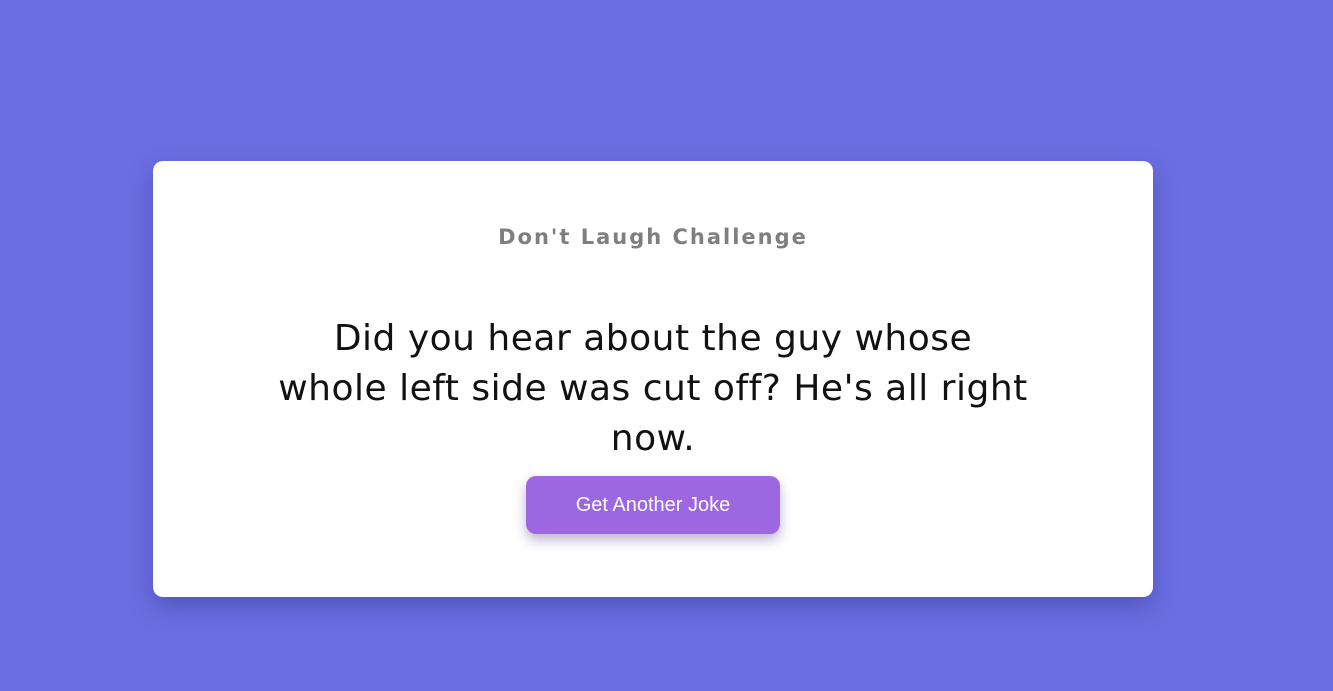  I want to click on challenge-title: Don't Laugh Challenge, so click(653, 237).